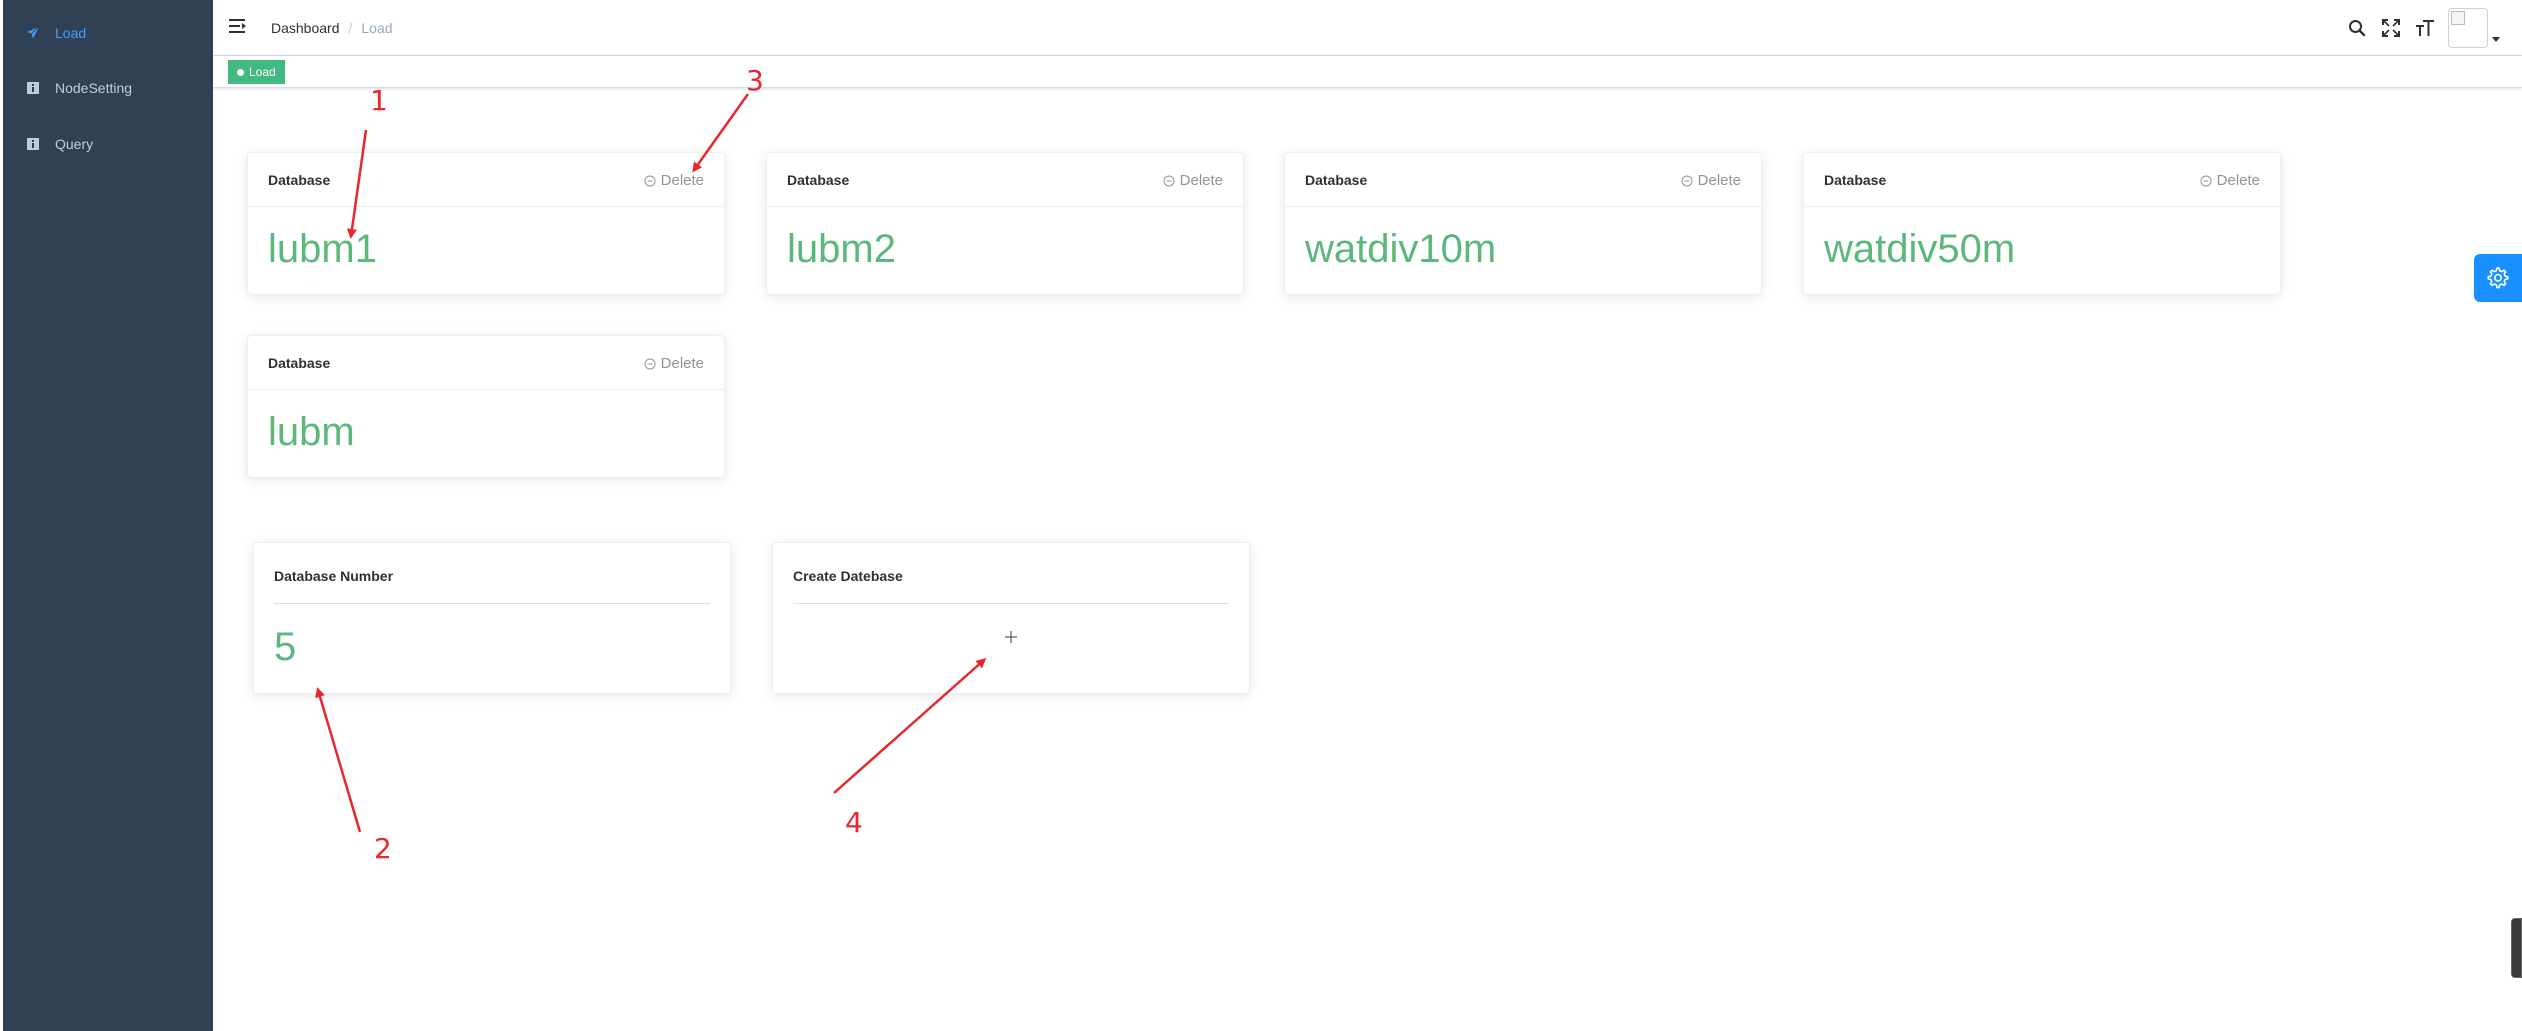 The height and width of the screenshot is (1031, 2522). What do you see at coordinates (2496, 28) in the screenshot?
I see `caret-down-icon` at bounding box center [2496, 28].